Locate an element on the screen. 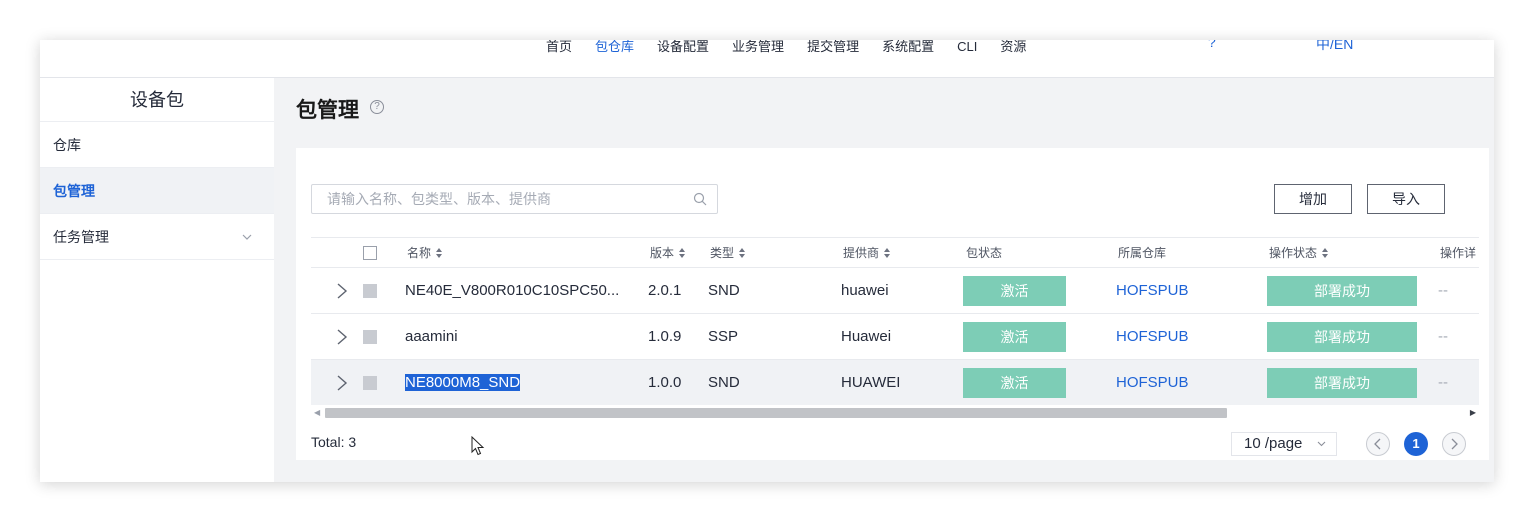 This screenshot has width=1534, height=522. search-input is located at coordinates (492, 199).